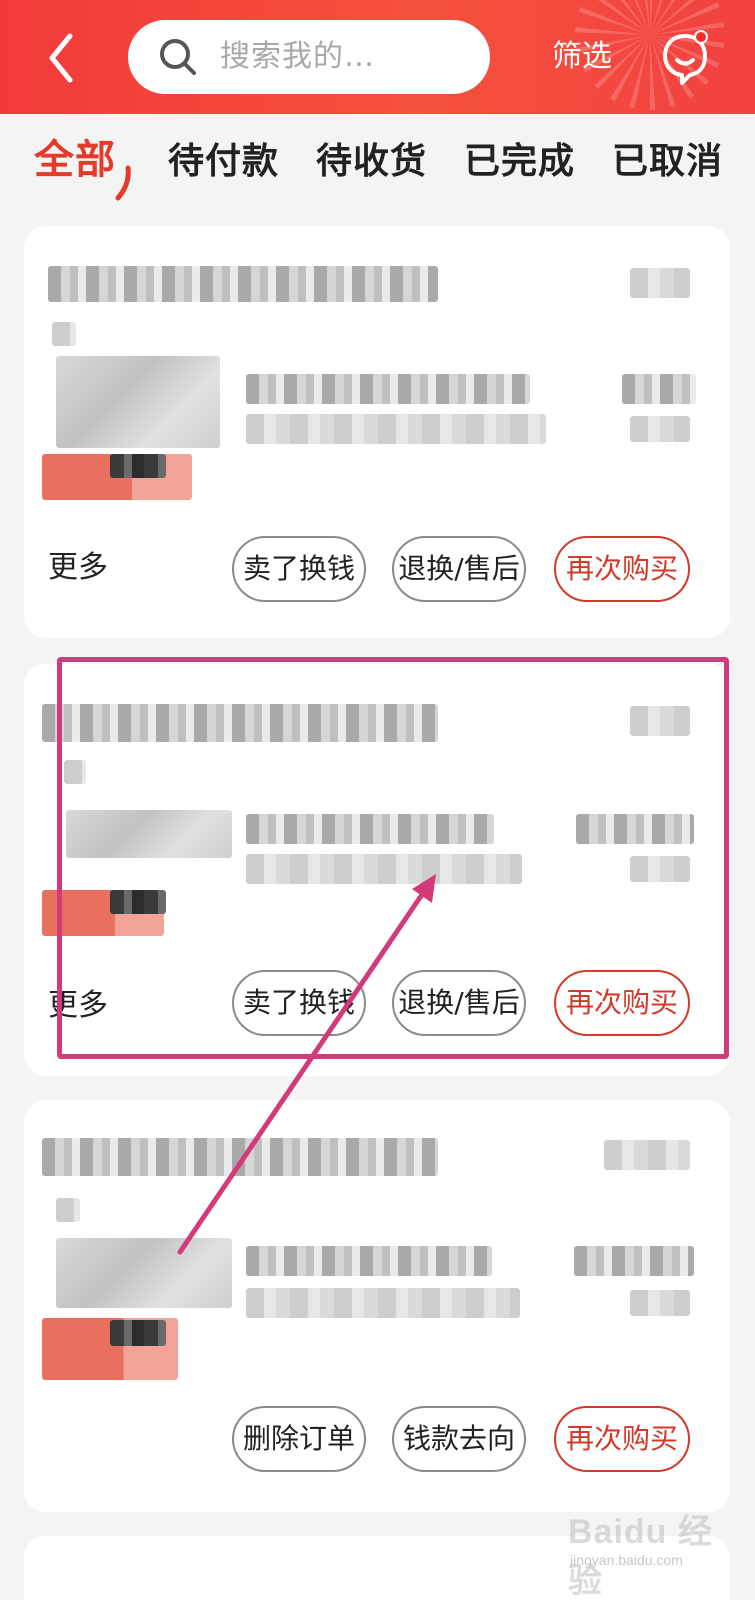 The height and width of the screenshot is (1600, 755). I want to click on tab-all: 全部, so click(75, 160).